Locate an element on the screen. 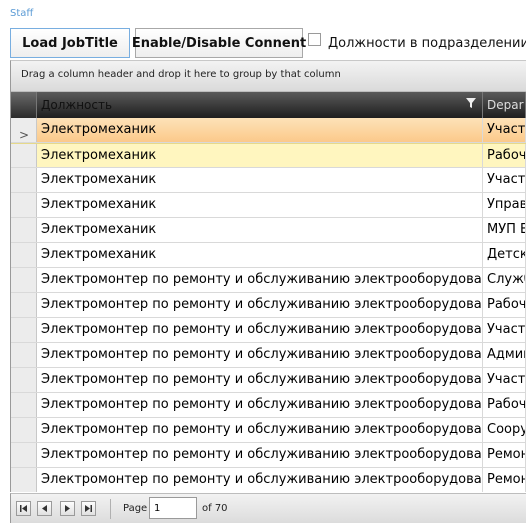 This screenshot has width=526, height=529. table-row: Электромеханик Рабоч is located at coordinates (268, 155).